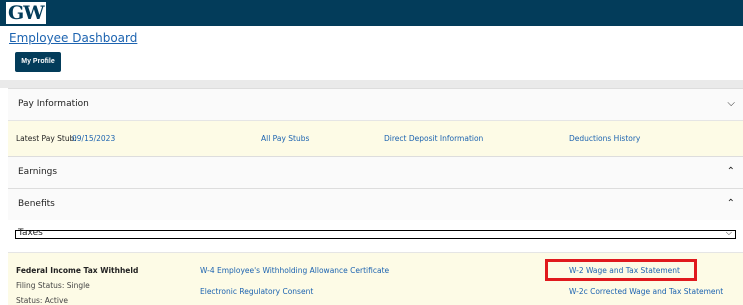 The image size is (743, 305). What do you see at coordinates (256, 291) in the screenshot?
I see `electronic-regulatory-consent-link: Electronic Regulatory Consent` at bounding box center [256, 291].